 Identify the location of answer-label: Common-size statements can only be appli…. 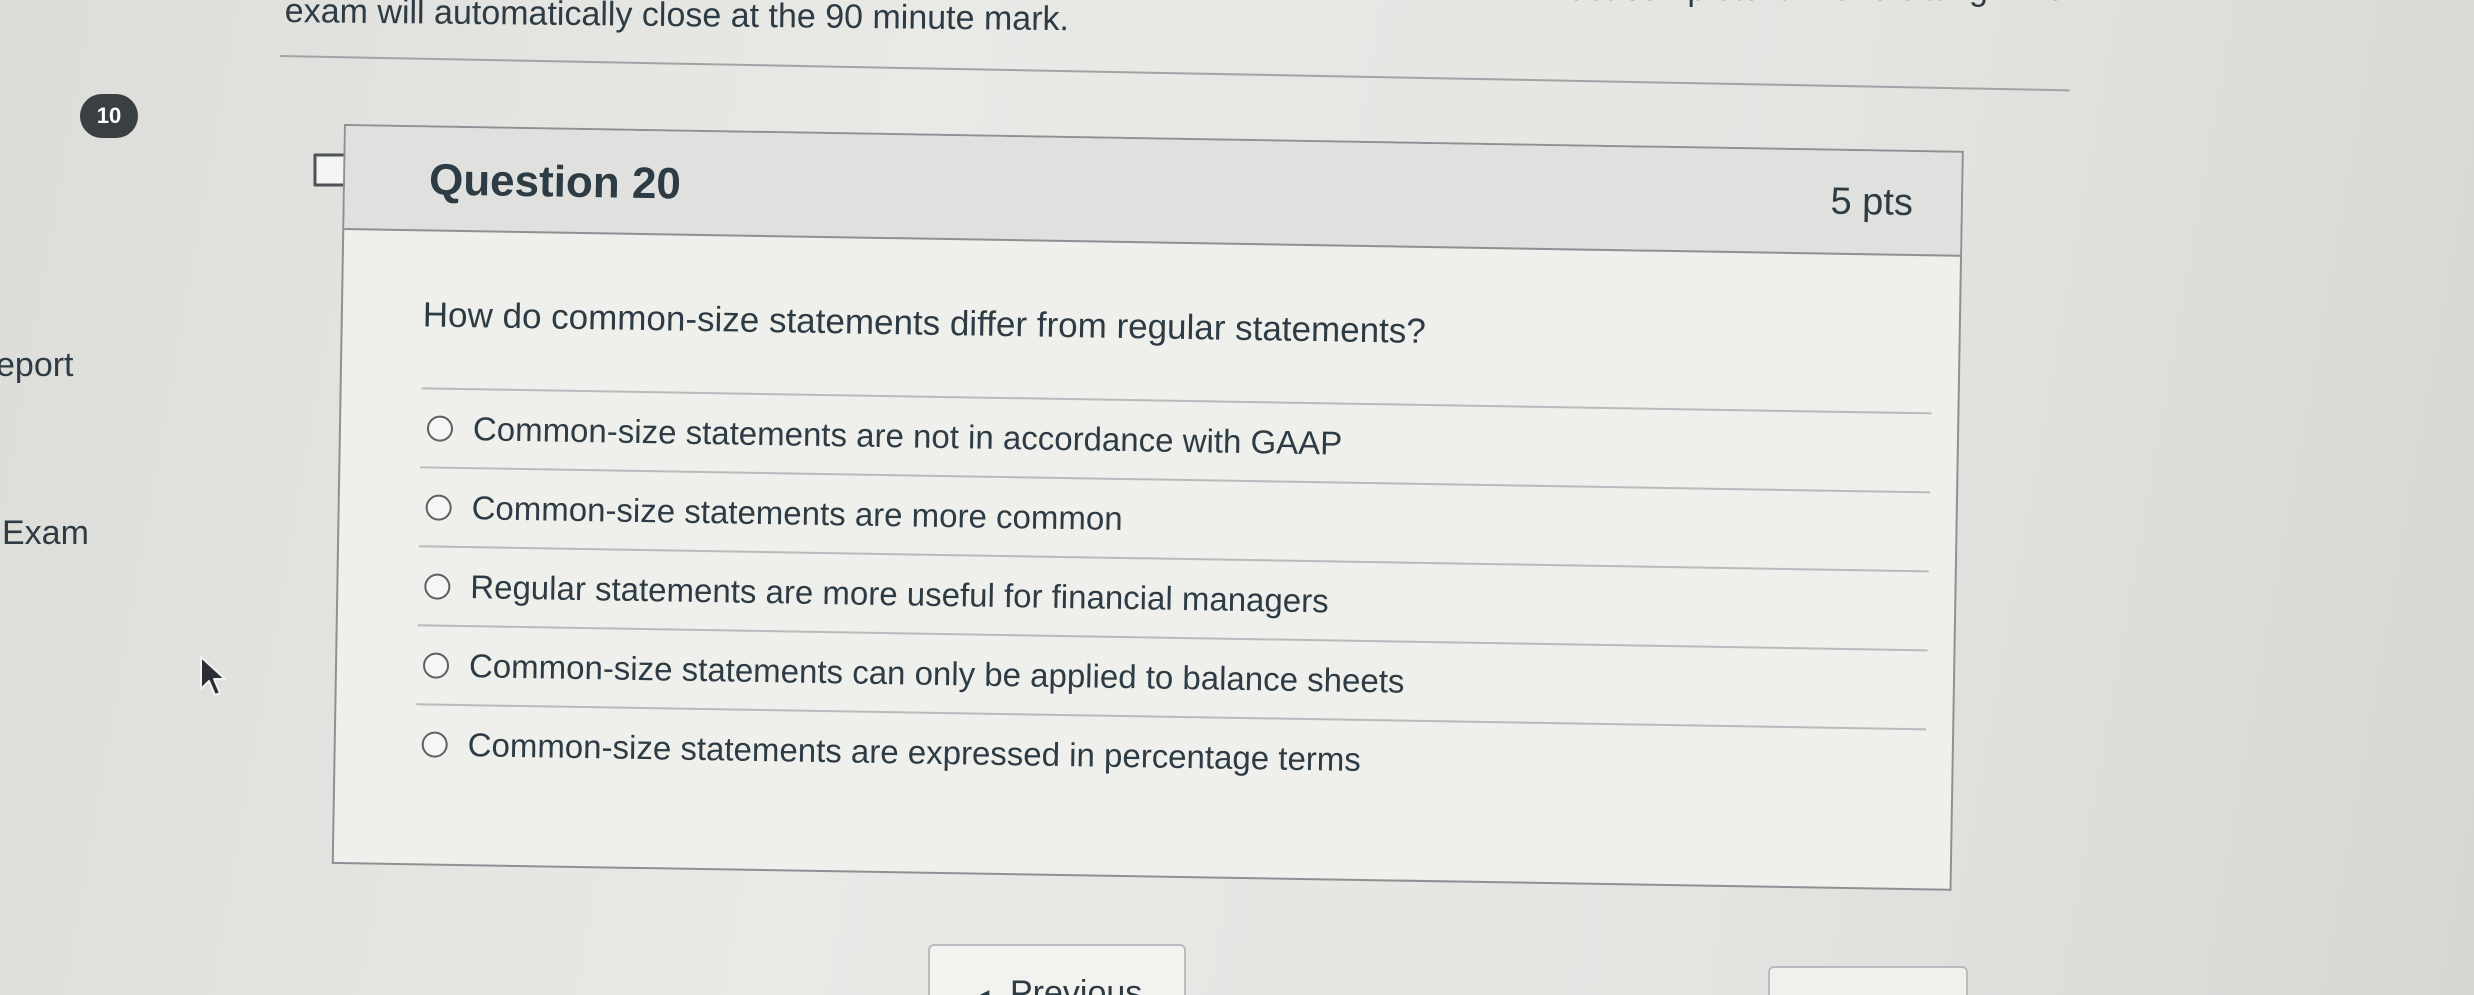
(937, 674).